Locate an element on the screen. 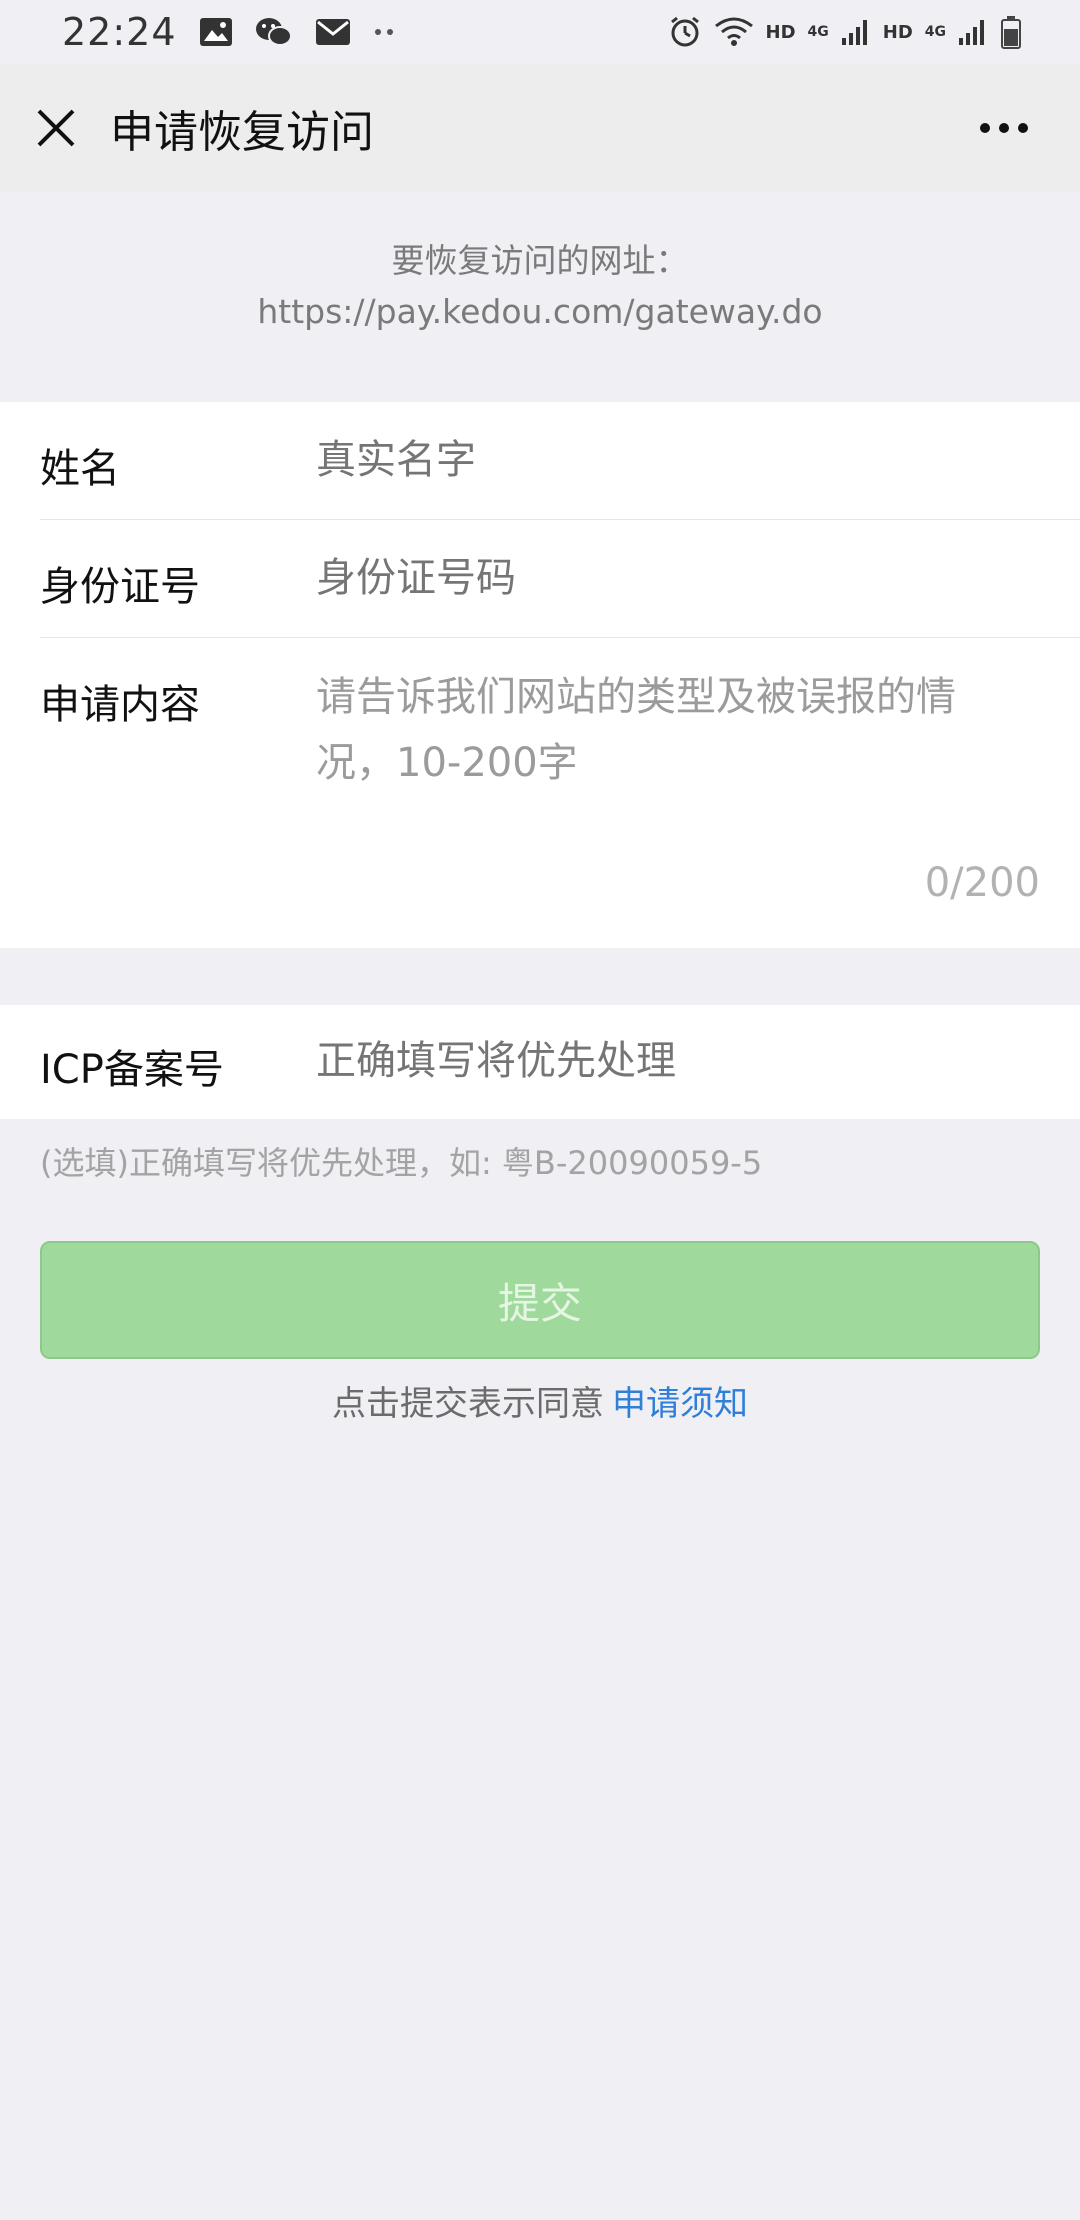 The width and height of the screenshot is (1080, 2220). icp-row: ICP备案号 is located at coordinates (540, 1062).